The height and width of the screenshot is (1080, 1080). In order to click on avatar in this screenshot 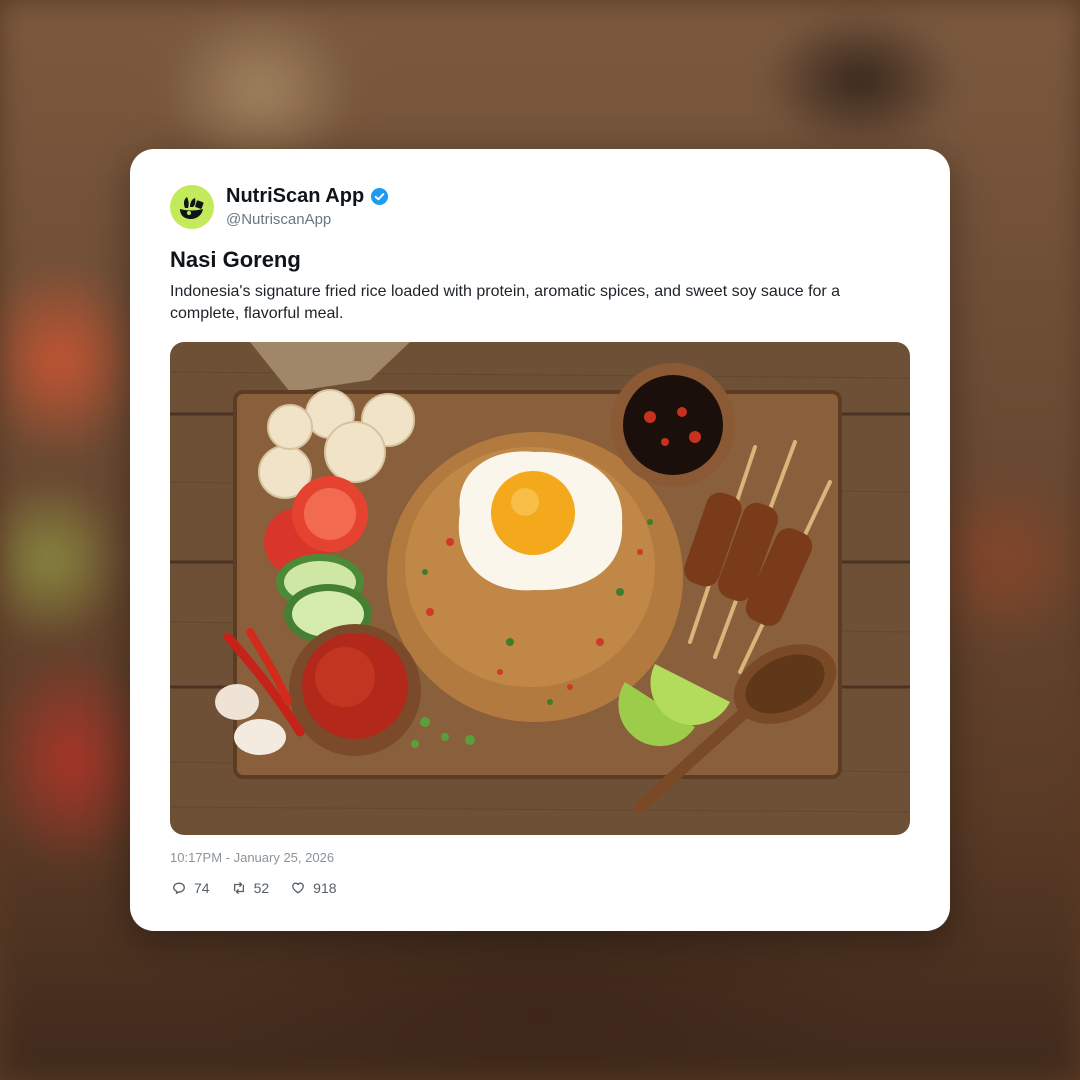, I will do `click(192, 207)`.